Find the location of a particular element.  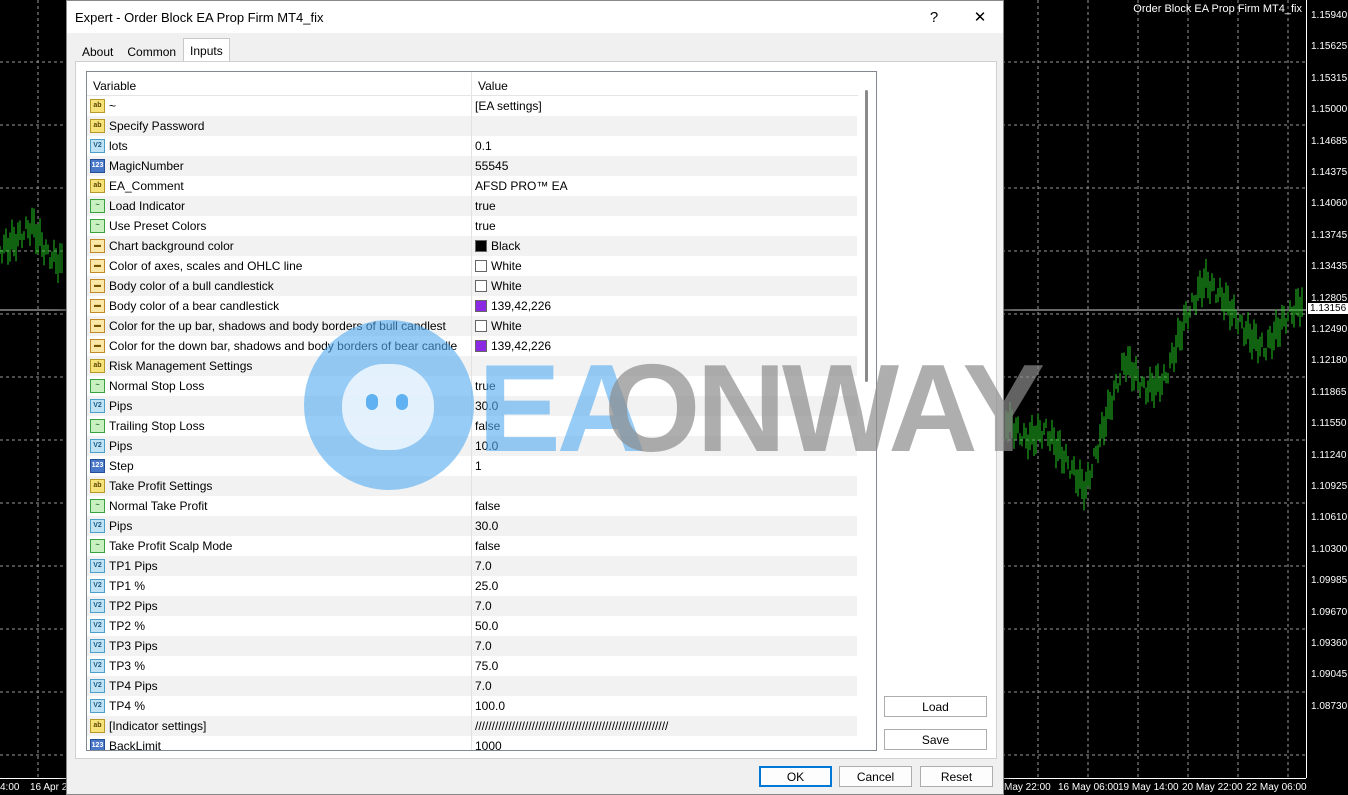

grid-scrollbar is located at coordinates (867, 411).